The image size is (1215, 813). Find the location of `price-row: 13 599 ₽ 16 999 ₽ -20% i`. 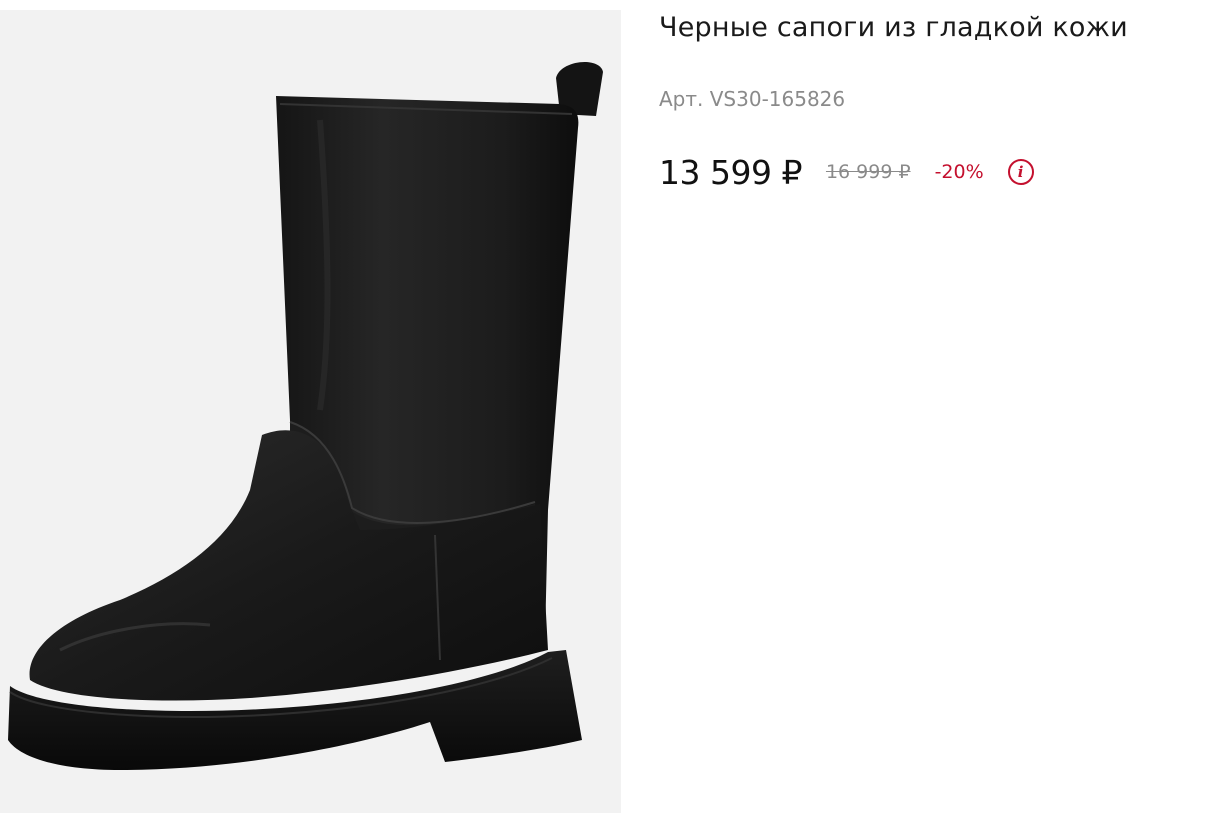

price-row: 13 599 ₽ 16 999 ₽ -20% i is located at coordinates (846, 172).